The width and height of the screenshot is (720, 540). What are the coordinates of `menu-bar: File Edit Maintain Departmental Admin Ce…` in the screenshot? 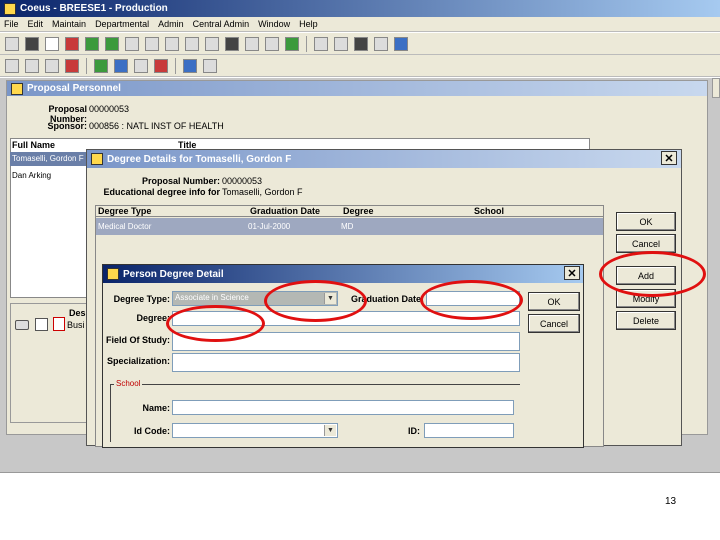 It's located at (360, 24).